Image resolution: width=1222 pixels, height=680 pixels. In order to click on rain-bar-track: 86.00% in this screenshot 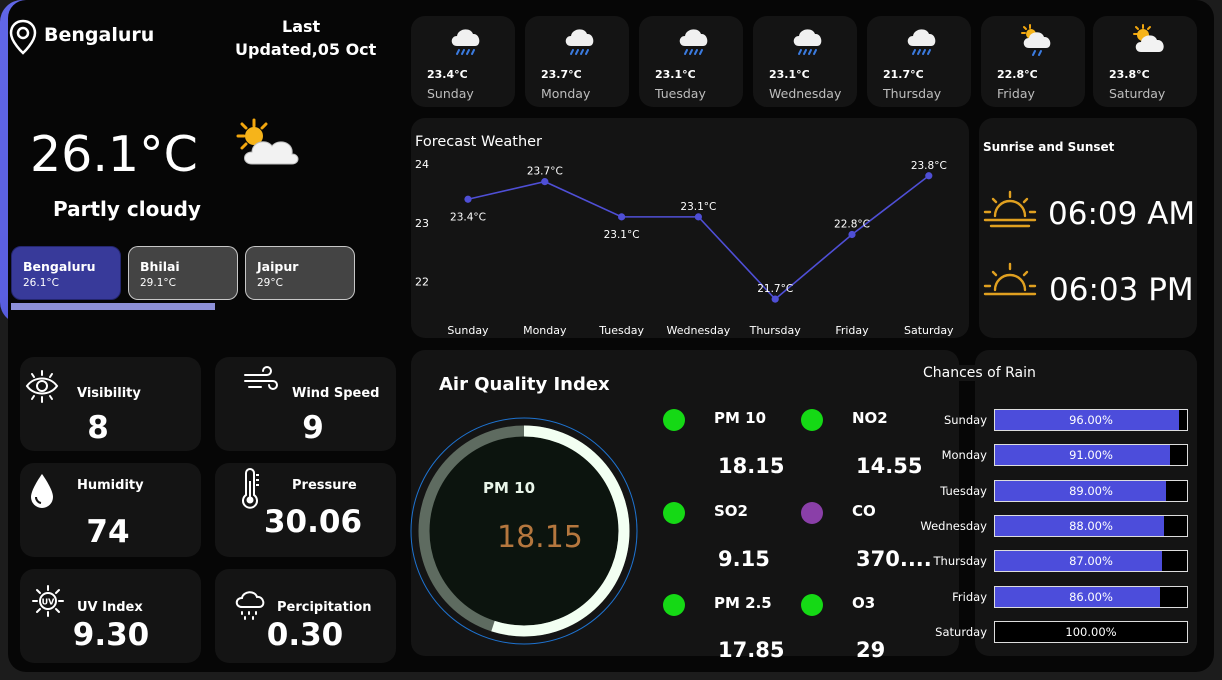, I will do `click(1091, 596)`.